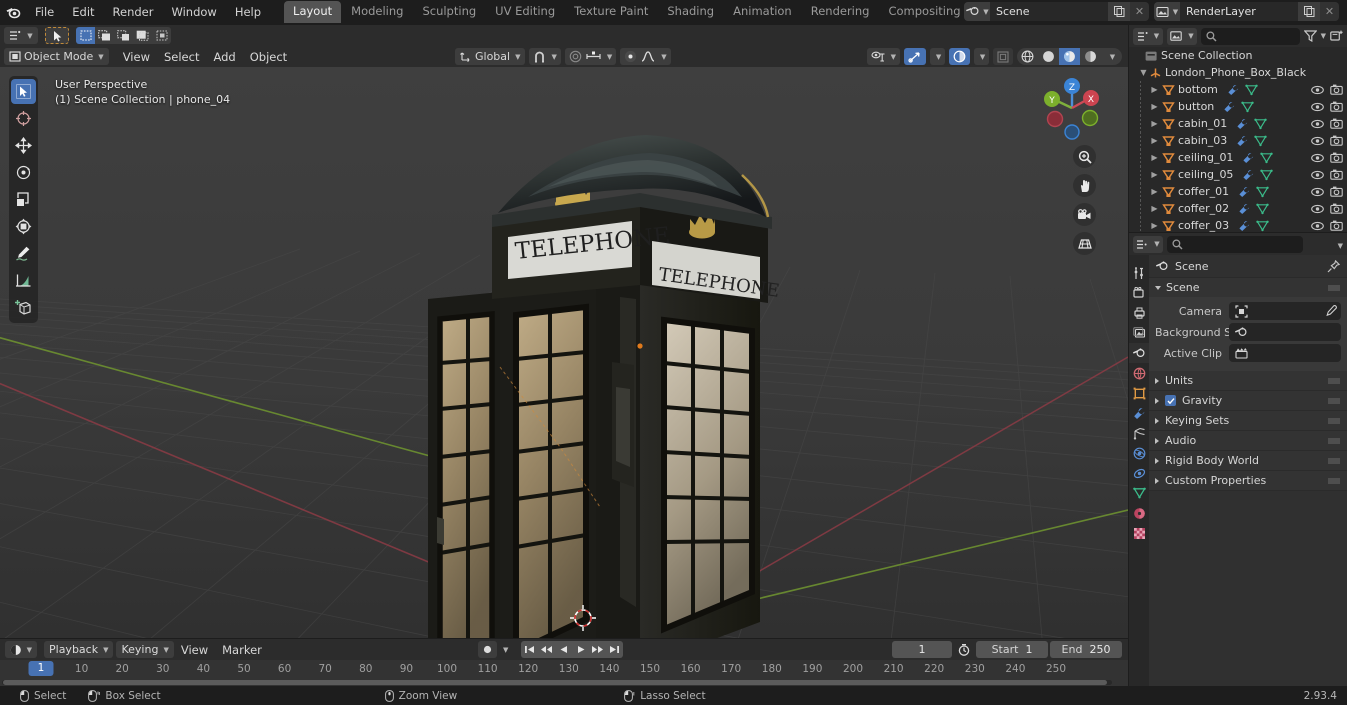  What do you see at coordinates (611, 12) in the screenshot?
I see `workspace-tab-texture-paint: Texture Paint` at bounding box center [611, 12].